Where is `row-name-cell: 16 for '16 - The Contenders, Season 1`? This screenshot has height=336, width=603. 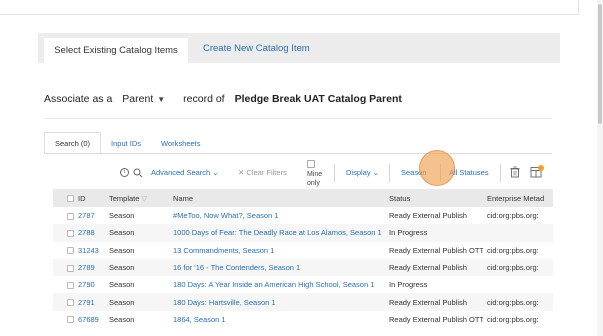 row-name-cell: 16 for '16 - The Contenders, Season 1 is located at coordinates (277, 267).